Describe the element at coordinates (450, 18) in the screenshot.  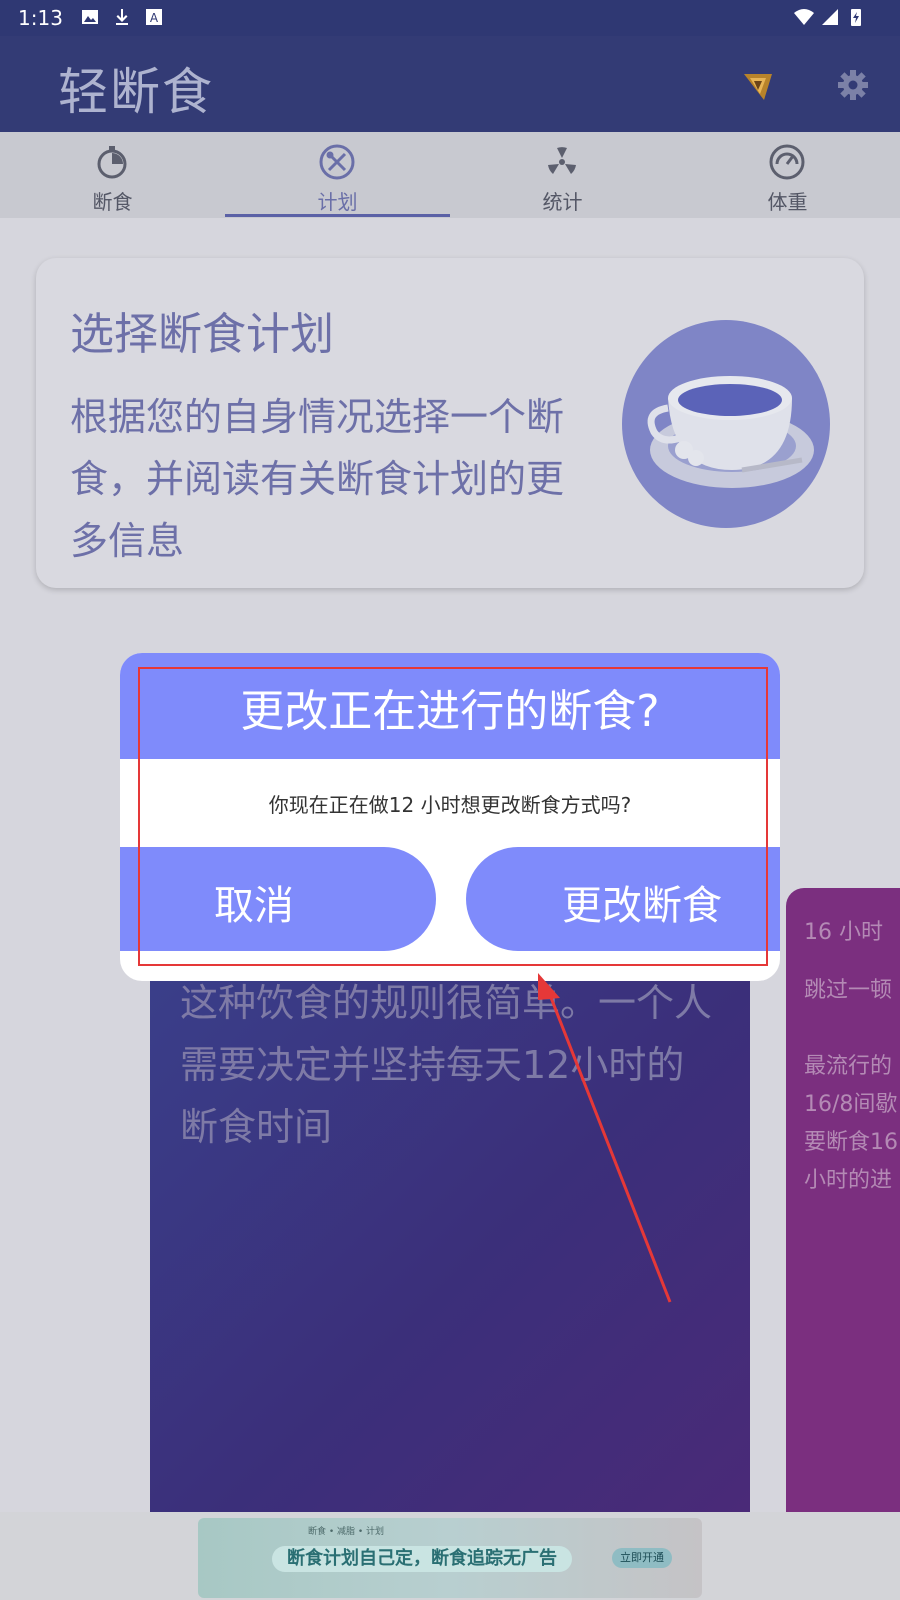
I see `status-bar: 1:13 A` at that location.